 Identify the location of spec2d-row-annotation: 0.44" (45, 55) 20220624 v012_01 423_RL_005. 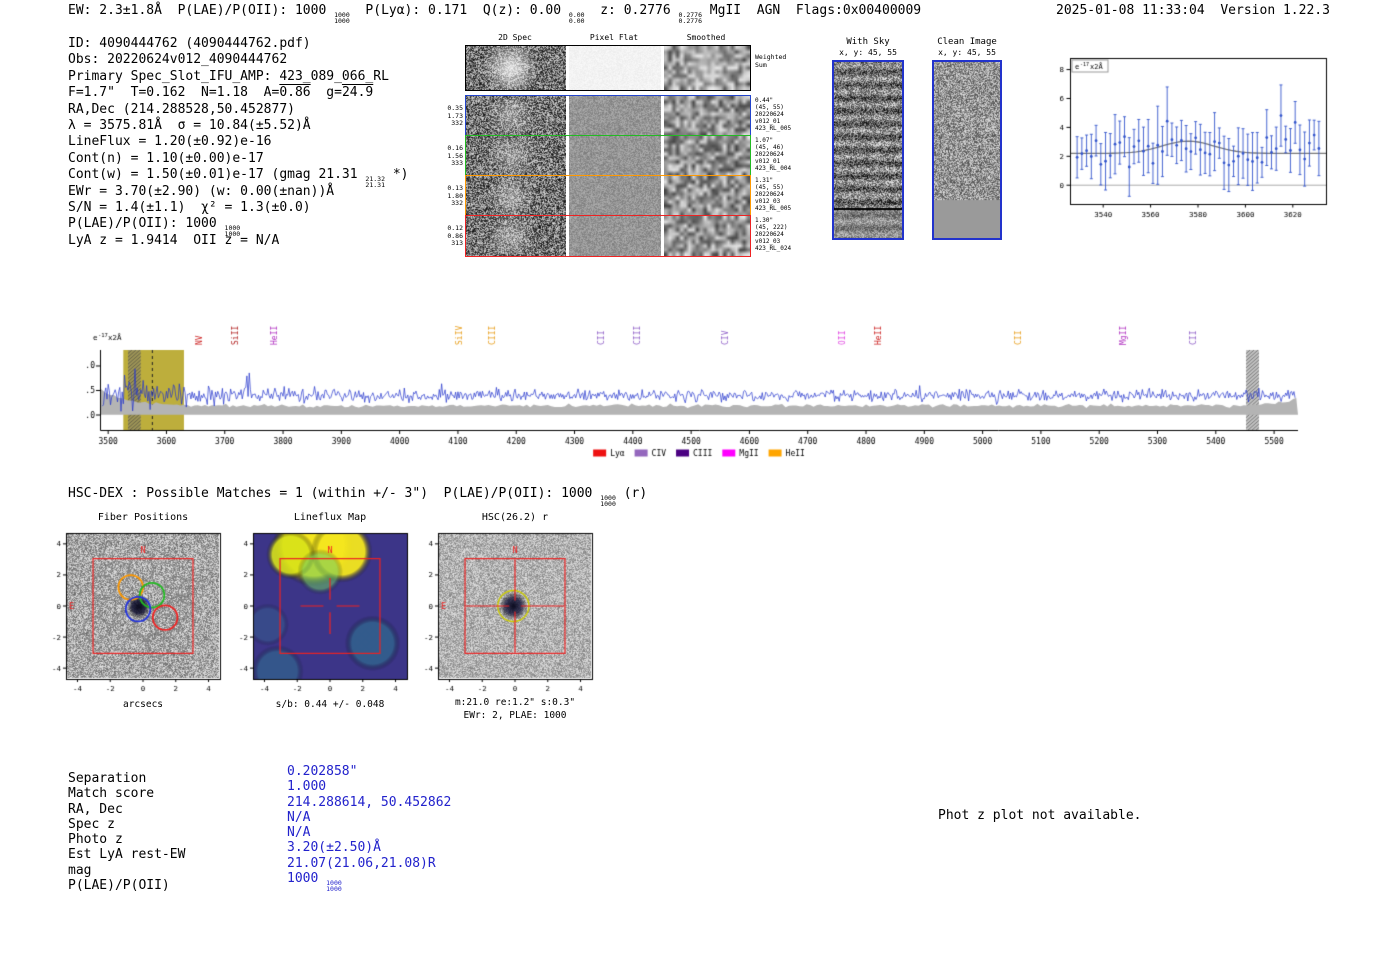
(773, 114).